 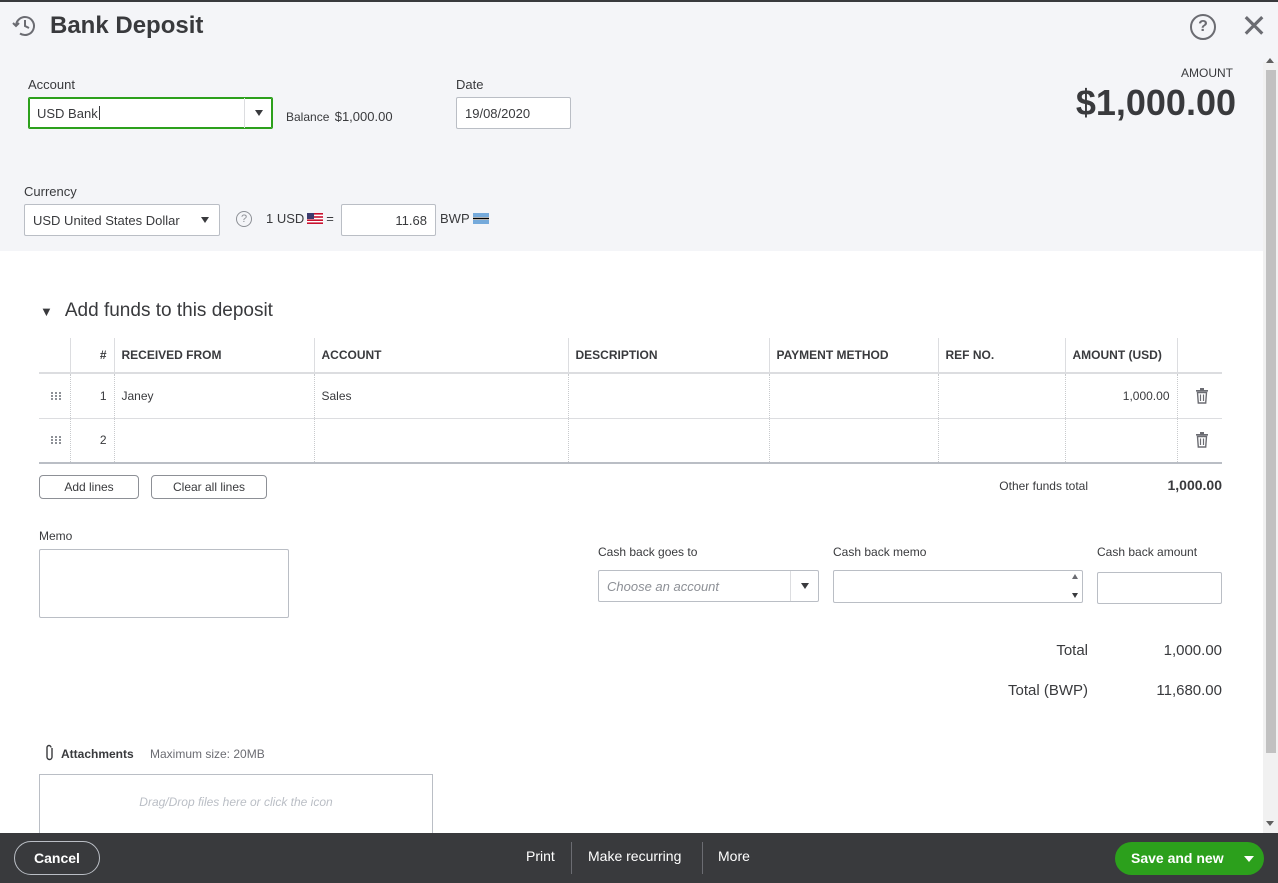 I want to click on account-dropdown-button, so click(x=258, y=113).